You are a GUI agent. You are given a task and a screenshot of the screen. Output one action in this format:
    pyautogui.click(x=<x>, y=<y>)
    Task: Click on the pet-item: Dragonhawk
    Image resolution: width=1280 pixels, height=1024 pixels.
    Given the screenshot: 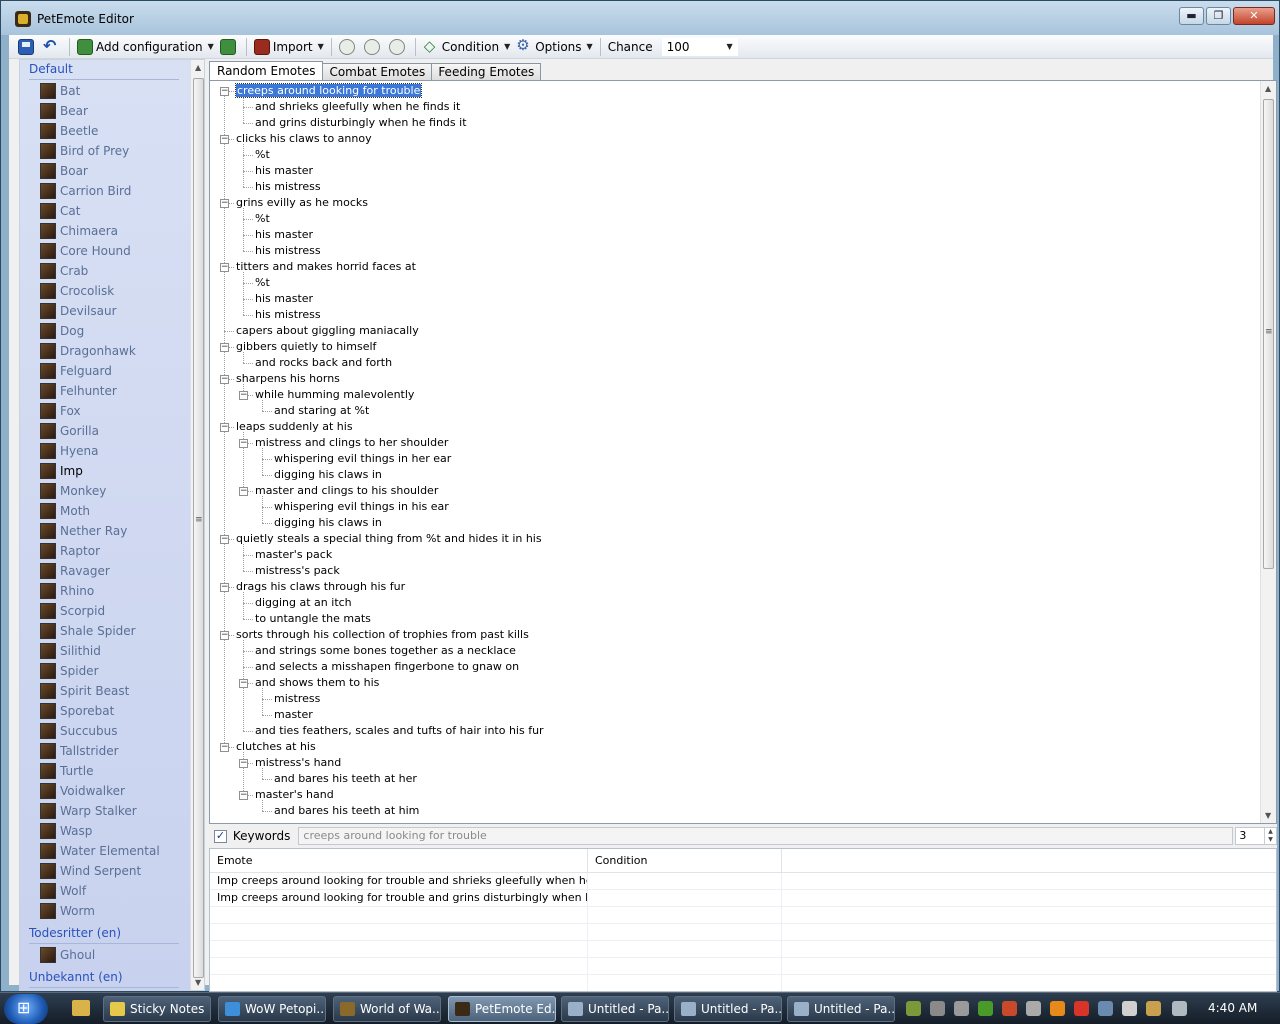 What is the action you would take?
    pyautogui.click(x=88, y=351)
    